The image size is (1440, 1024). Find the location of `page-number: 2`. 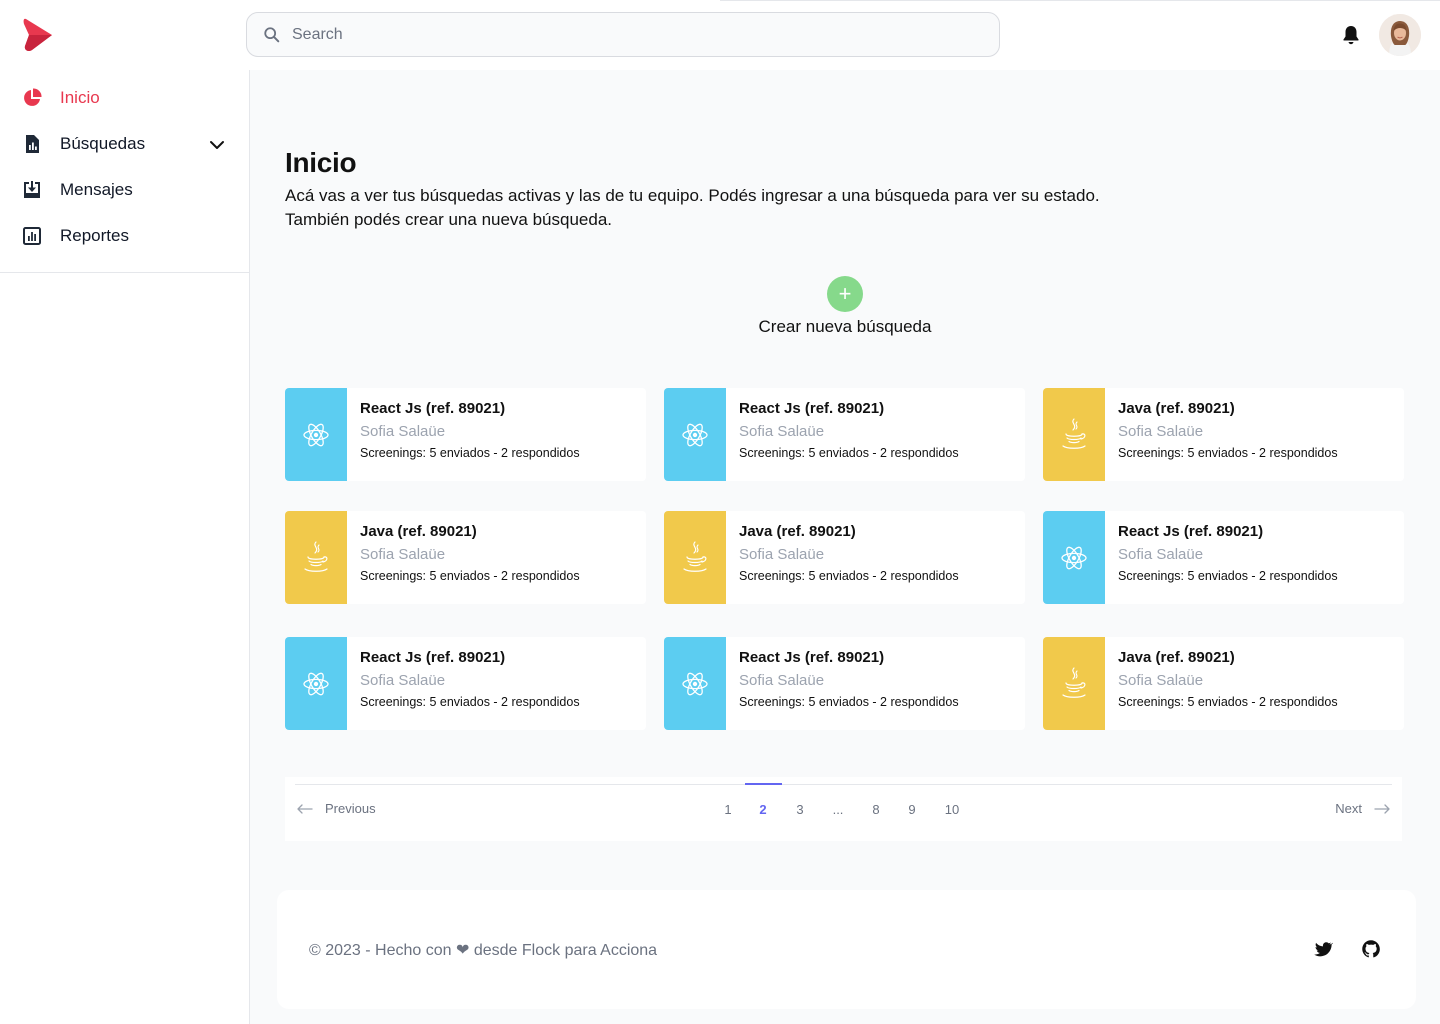

page-number: 2 is located at coordinates (762, 809).